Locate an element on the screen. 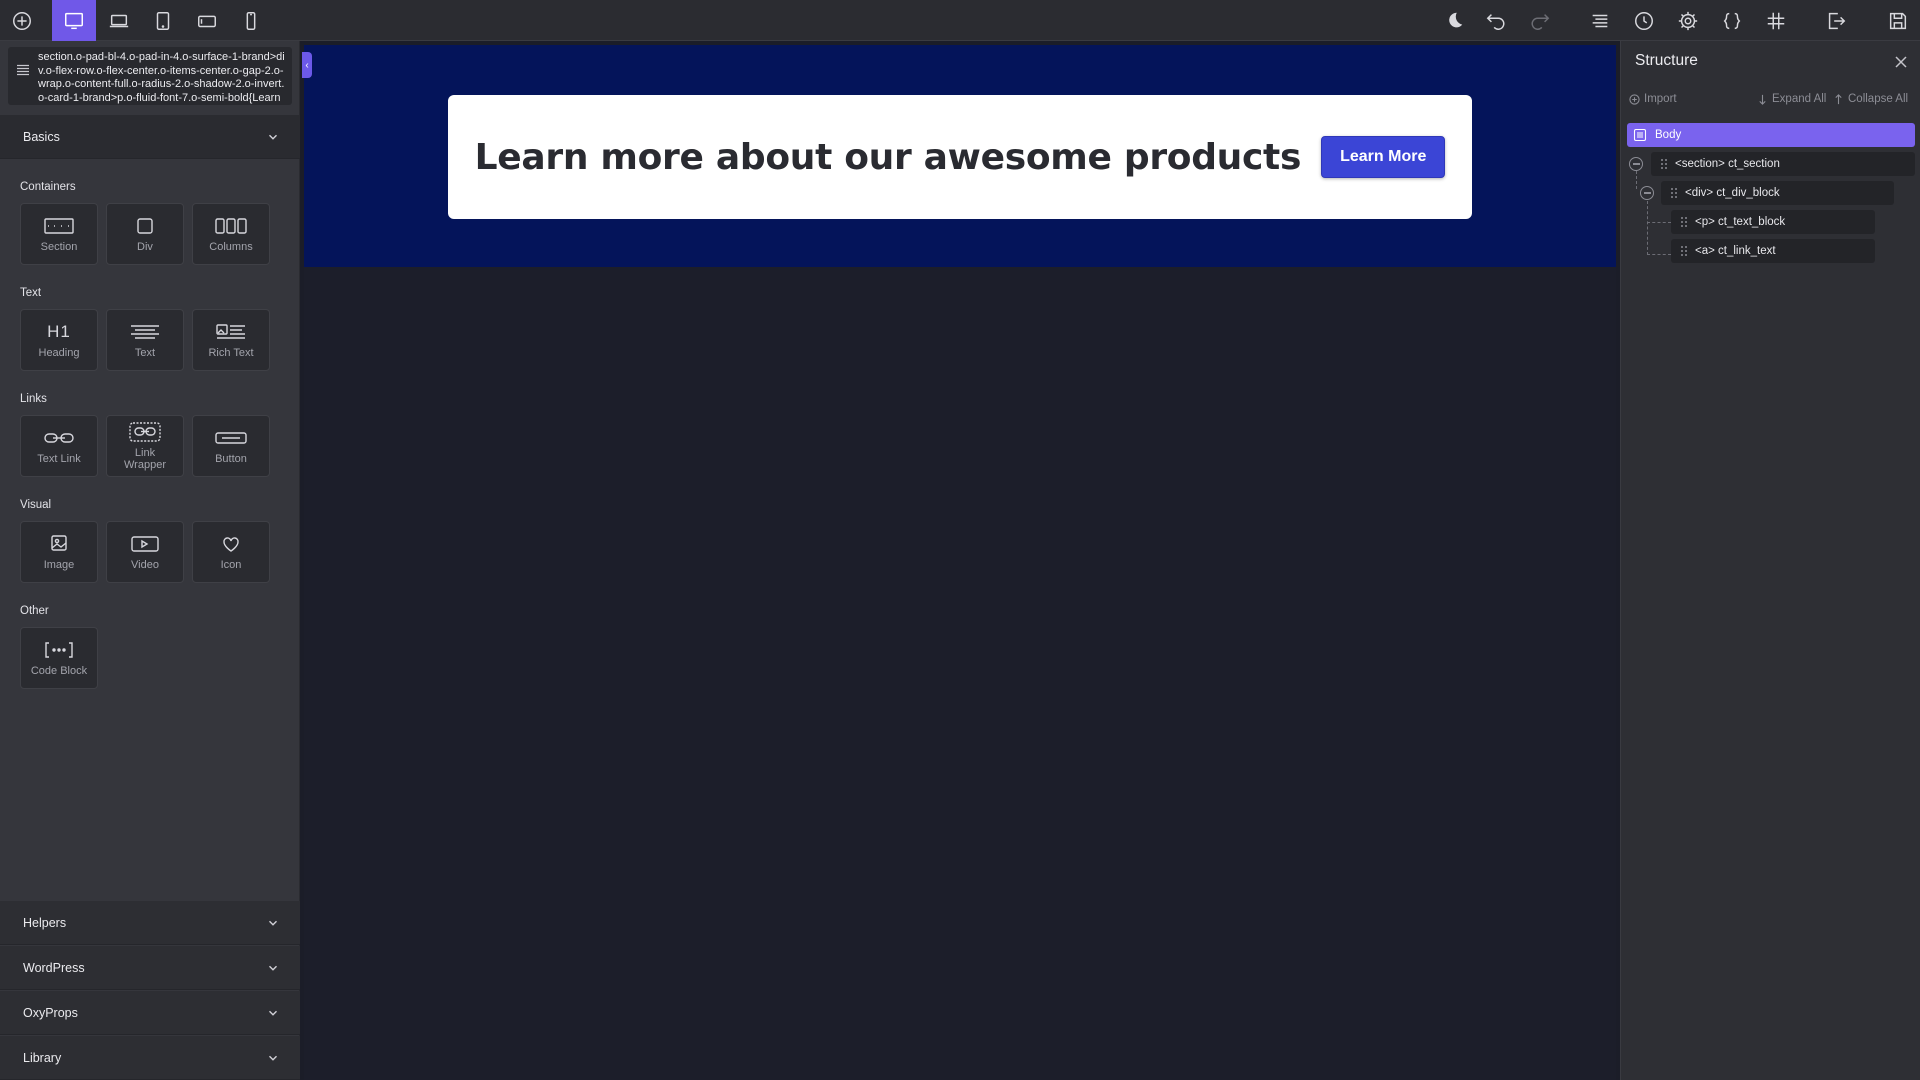  element-label: Columns is located at coordinates (231, 247).